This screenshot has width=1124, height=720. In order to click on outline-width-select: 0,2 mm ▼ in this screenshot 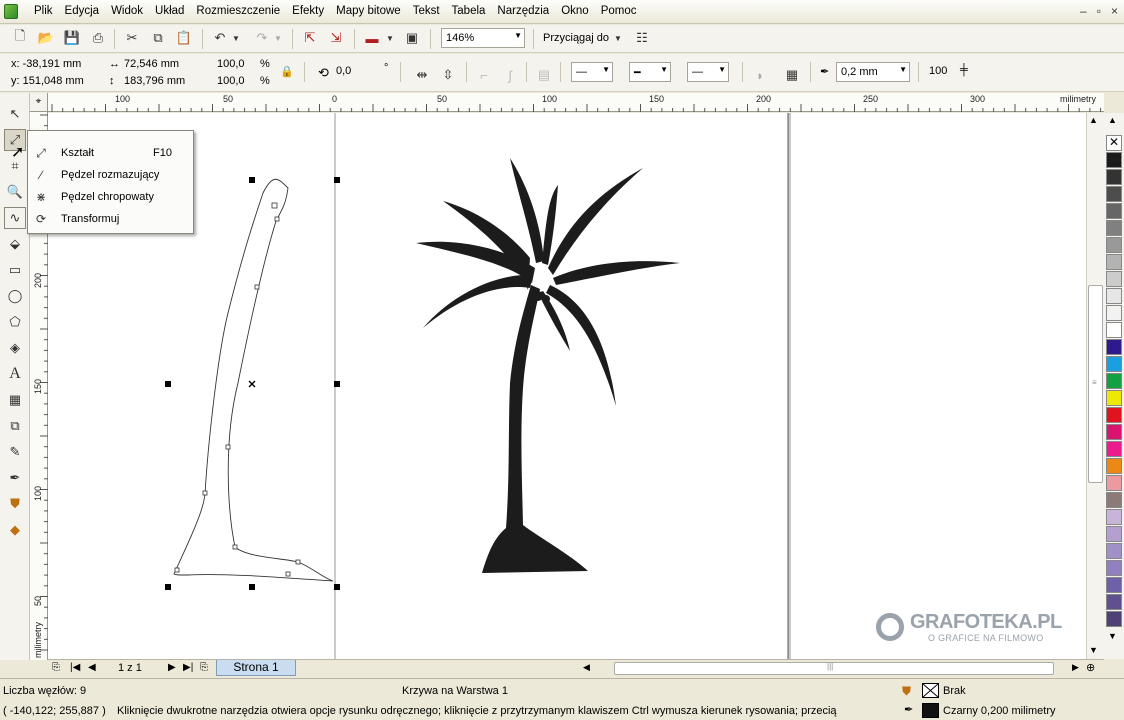, I will do `click(873, 72)`.